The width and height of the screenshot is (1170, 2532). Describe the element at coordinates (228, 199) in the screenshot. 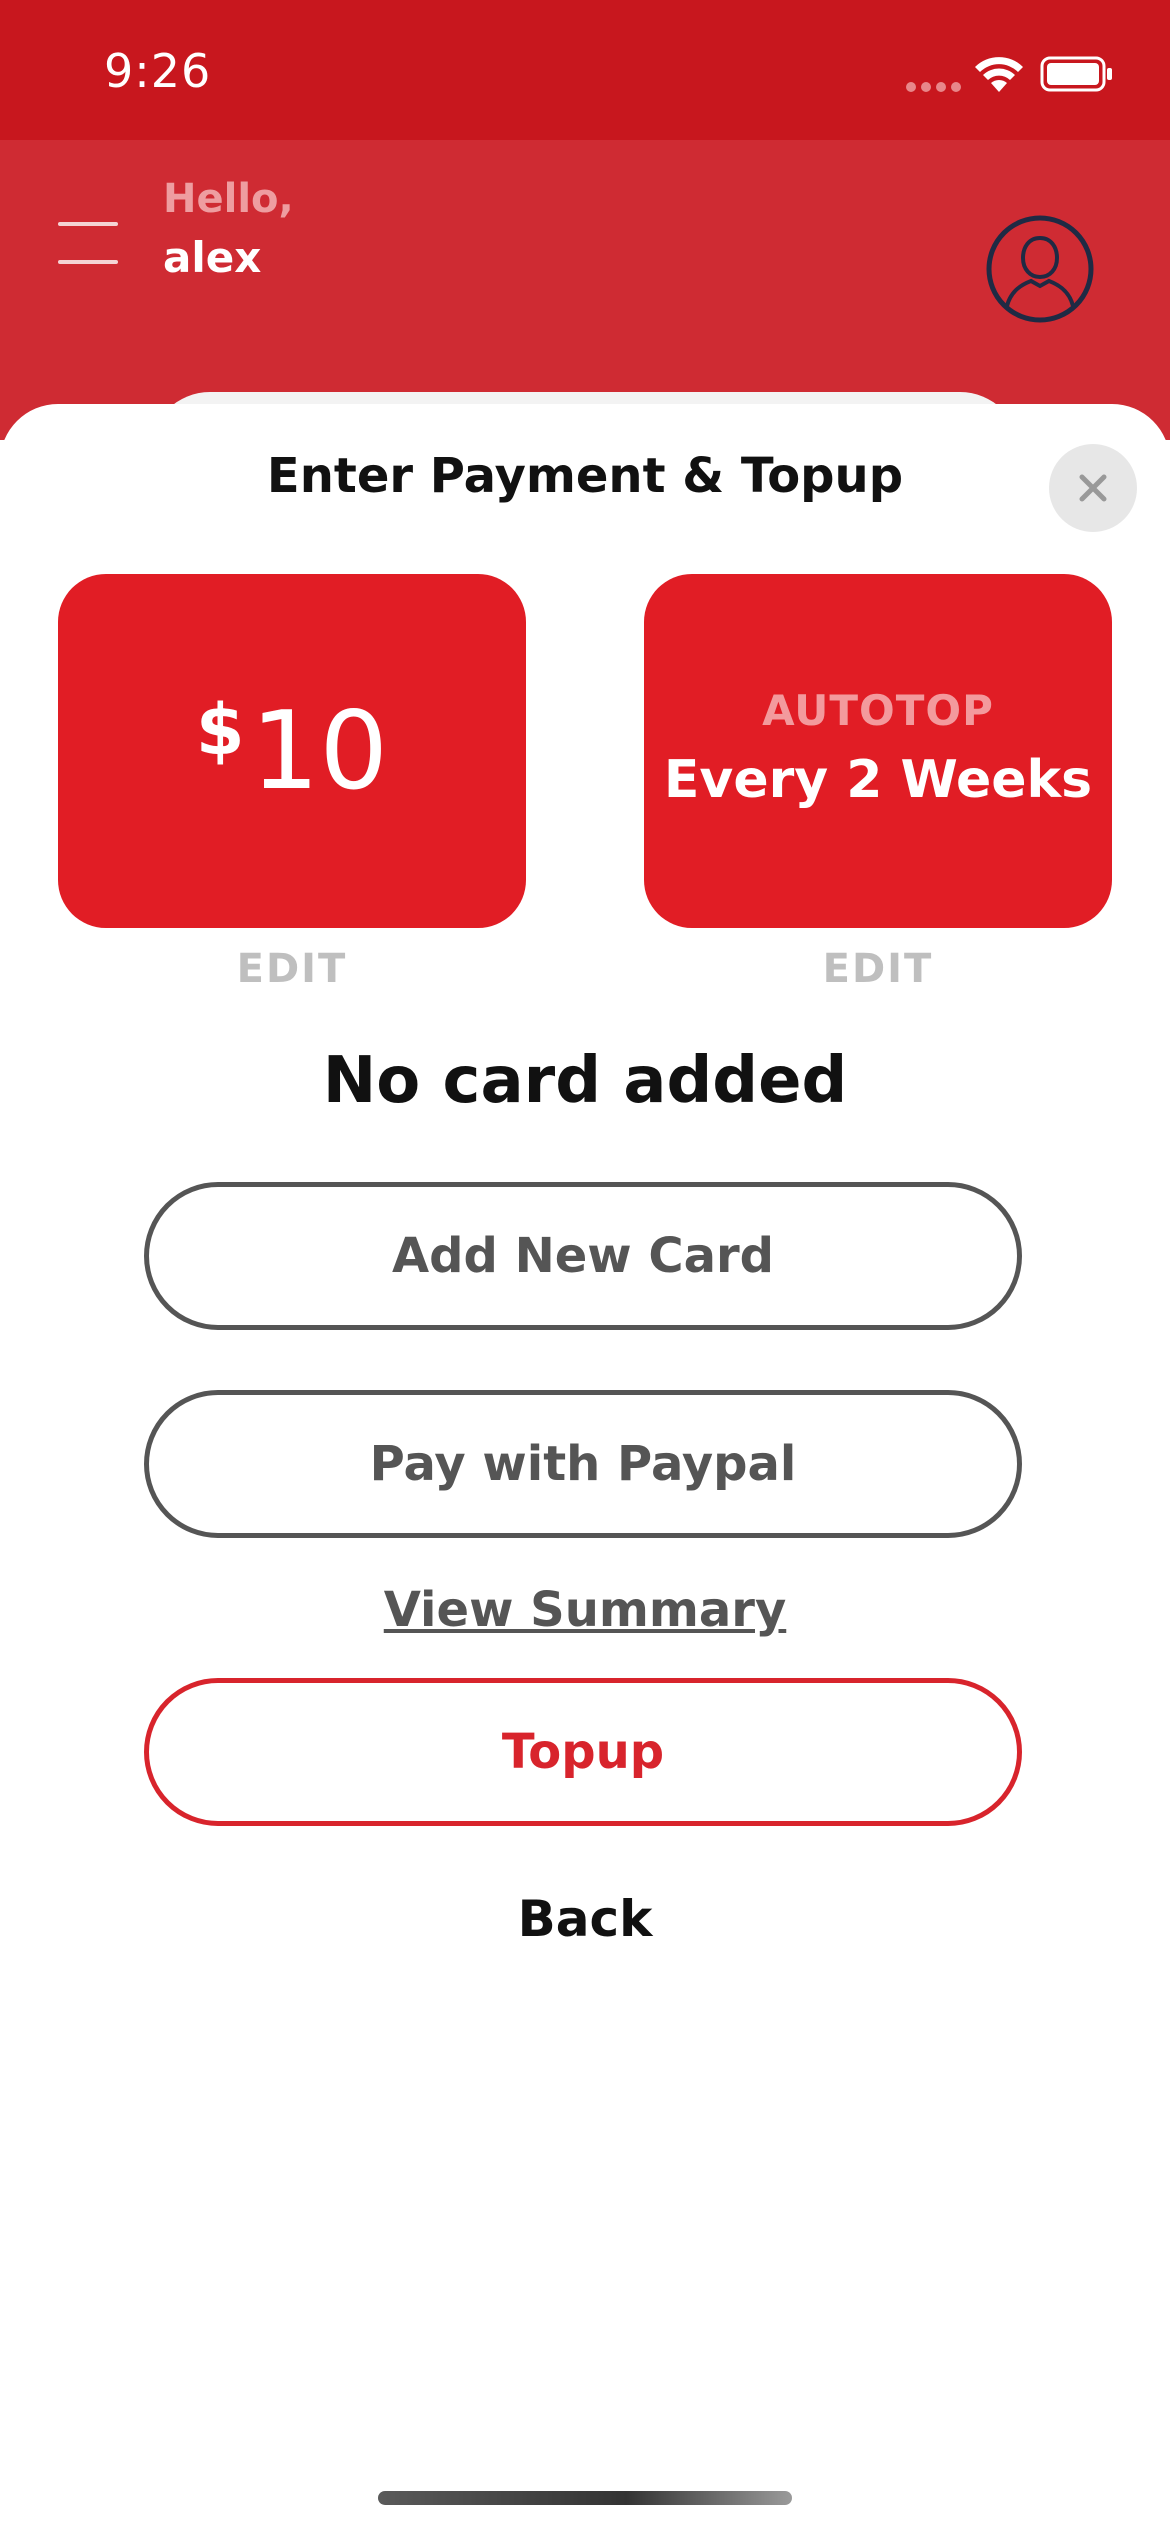

I see `greeting-hello: Hello,` at that location.